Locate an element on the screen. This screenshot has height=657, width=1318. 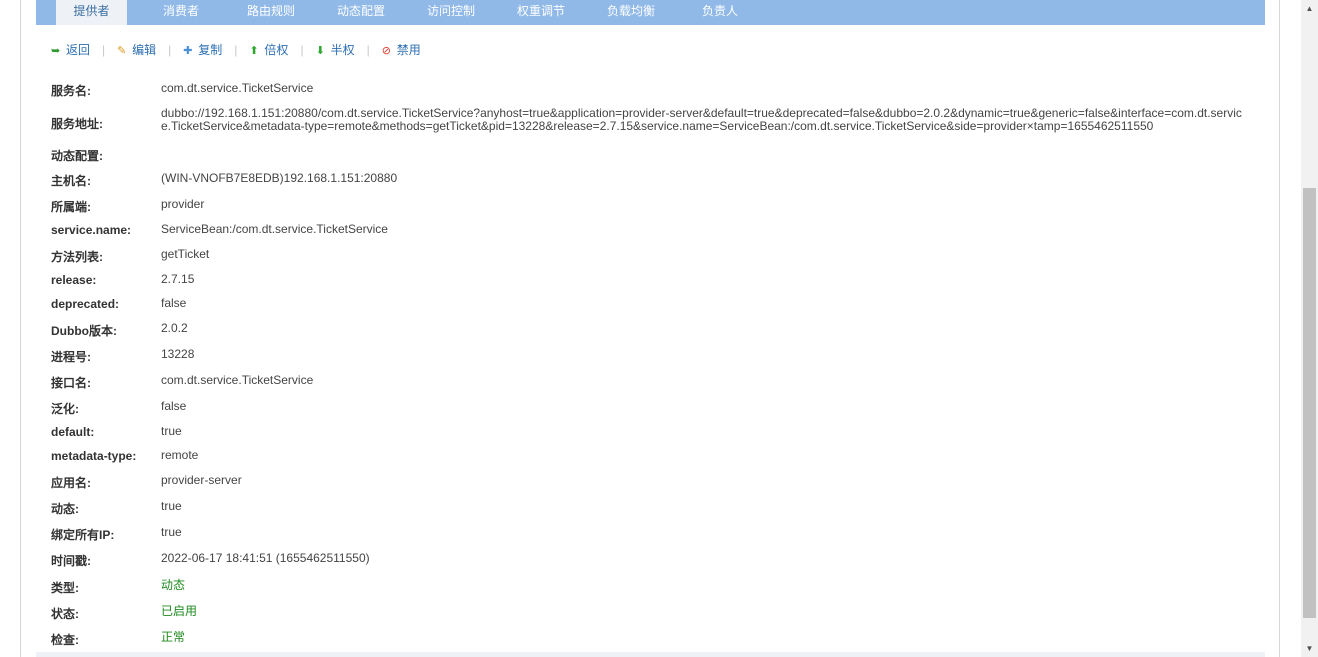
action-toolbar: ➥ 返回 | ✎ 编辑 | ✚ 复制 | ⬆ 倍权 | ⬇ 半权 | ⊘ 禁用 is located at coordinates (236, 50).